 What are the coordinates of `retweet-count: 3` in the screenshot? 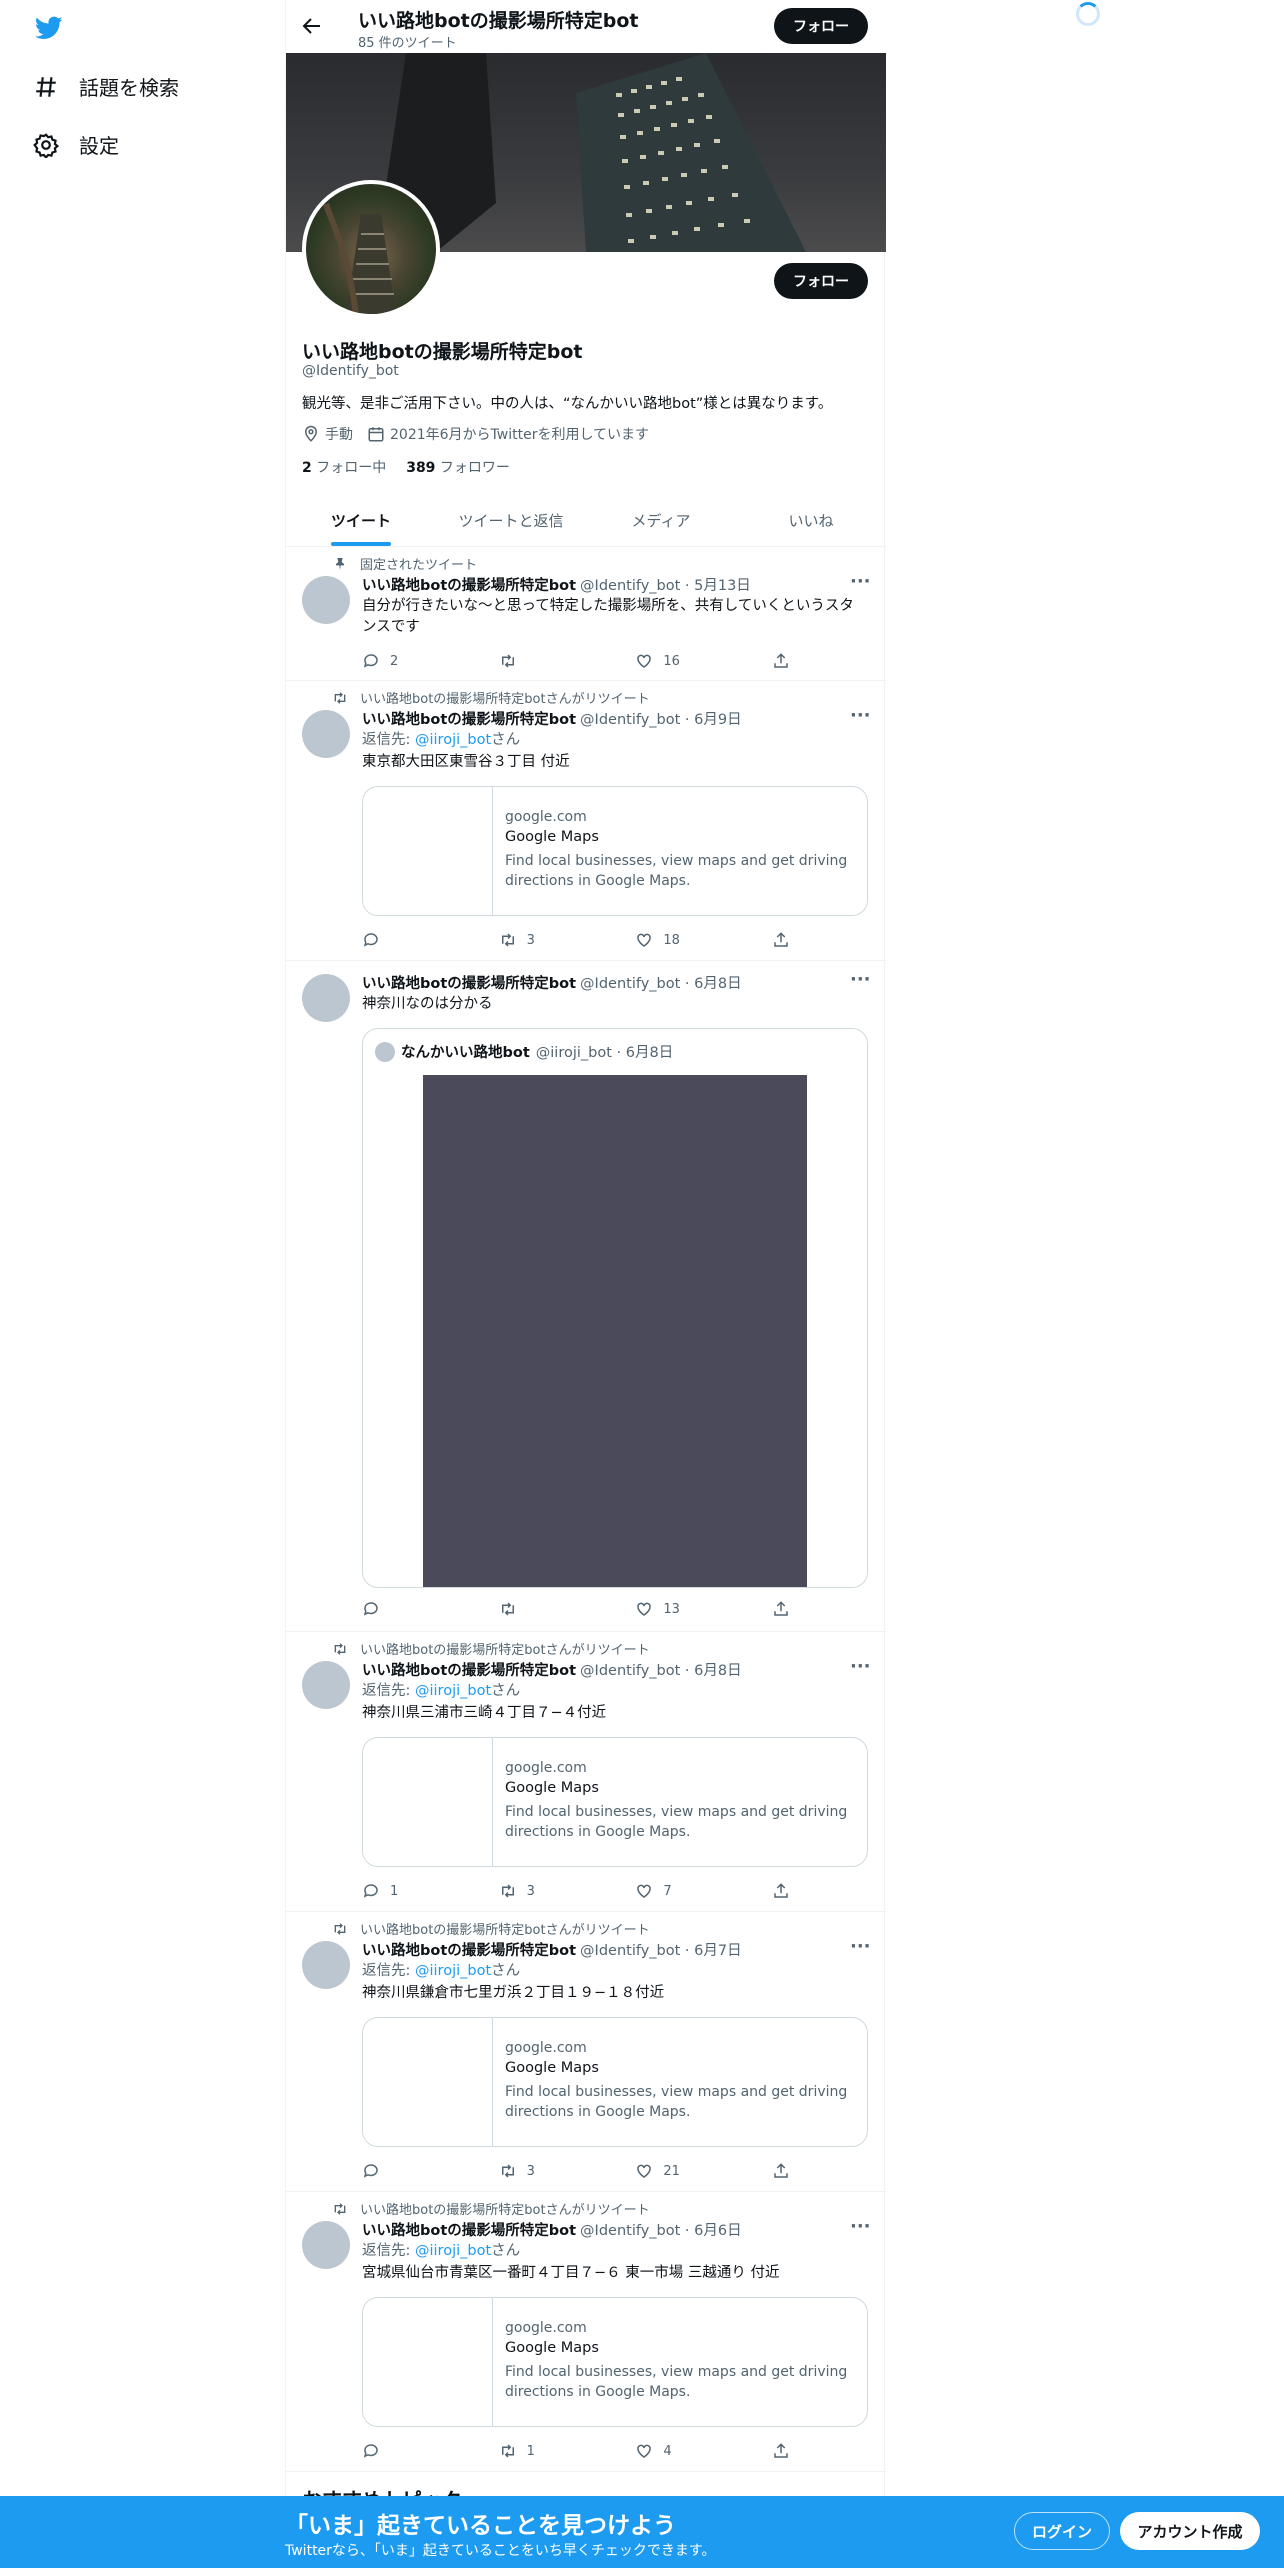 It's located at (530, 2171).